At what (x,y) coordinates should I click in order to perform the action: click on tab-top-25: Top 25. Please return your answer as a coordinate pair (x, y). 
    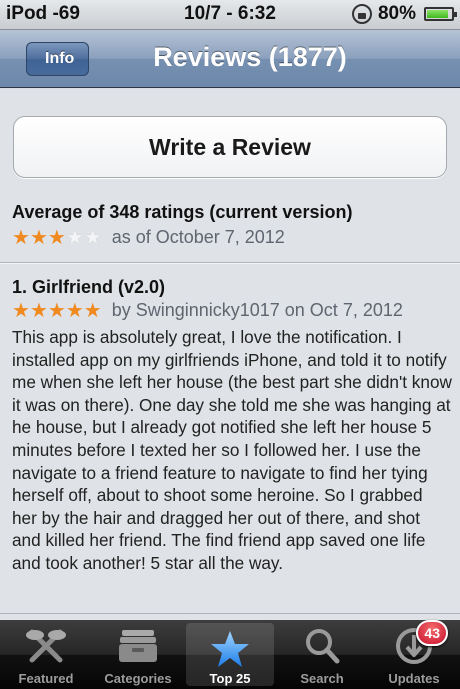
    Looking at the image, I should click on (230, 654).